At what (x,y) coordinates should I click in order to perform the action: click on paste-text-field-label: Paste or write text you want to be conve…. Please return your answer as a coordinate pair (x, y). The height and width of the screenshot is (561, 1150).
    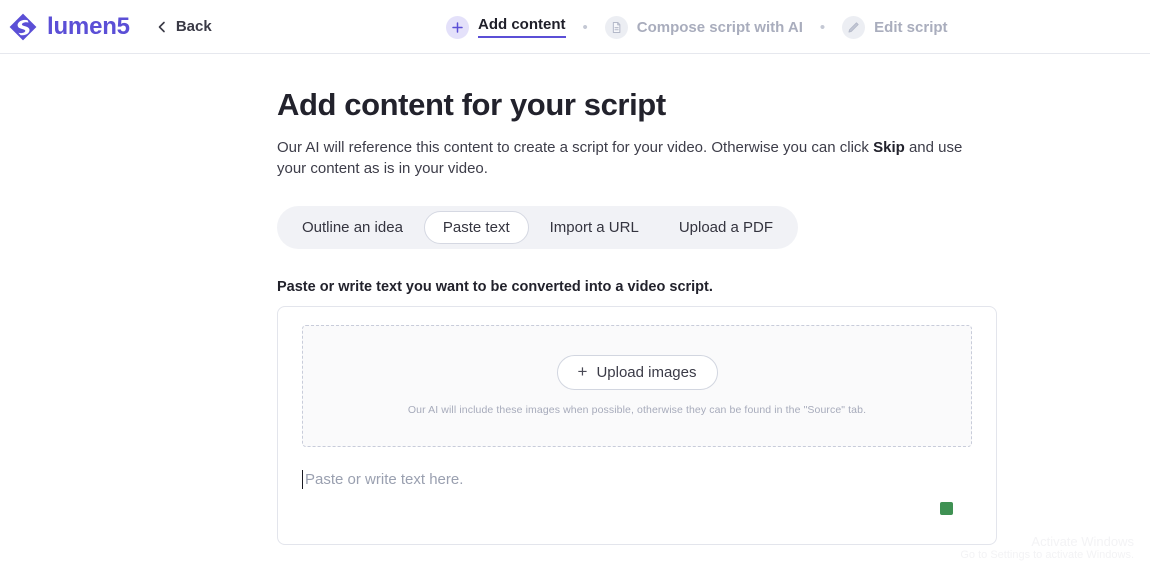
    Looking at the image, I should click on (495, 286).